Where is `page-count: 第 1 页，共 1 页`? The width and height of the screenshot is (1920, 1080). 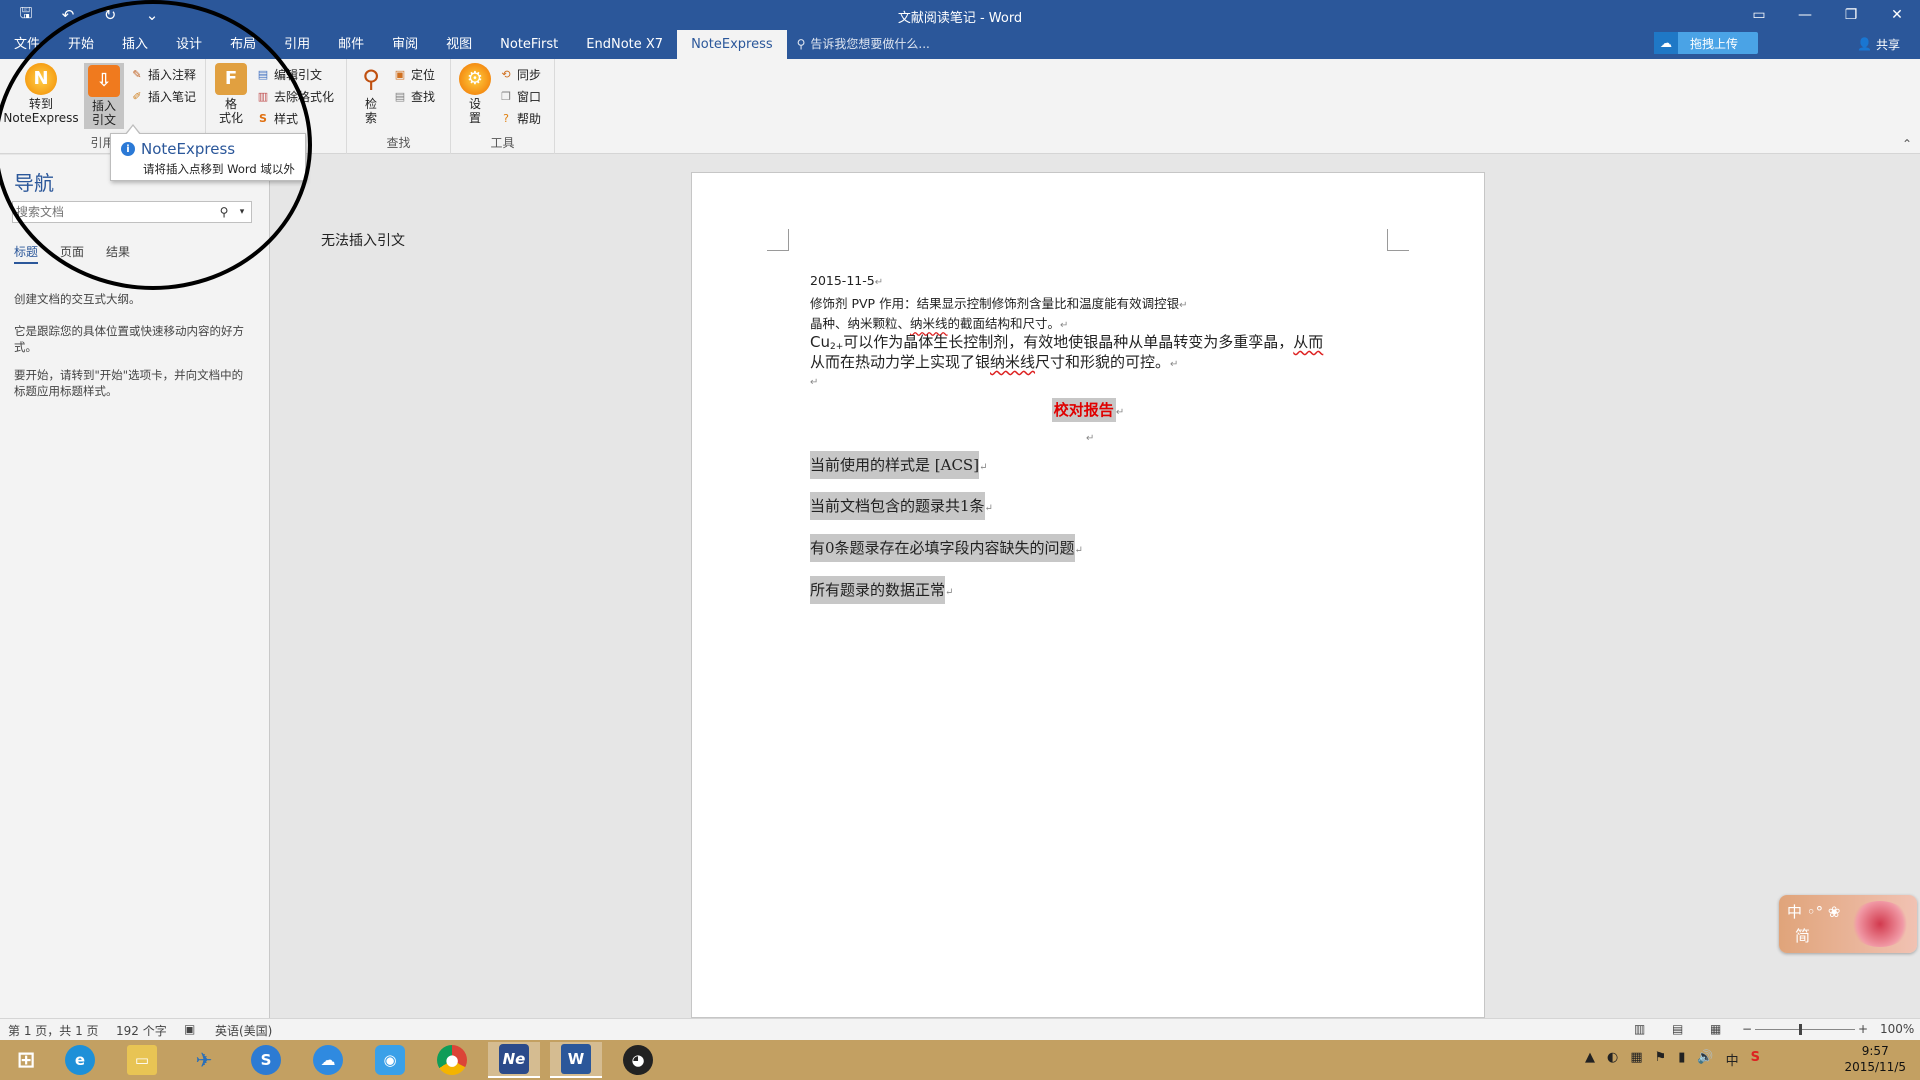 page-count: 第 1 页，共 1 页 is located at coordinates (53, 1030).